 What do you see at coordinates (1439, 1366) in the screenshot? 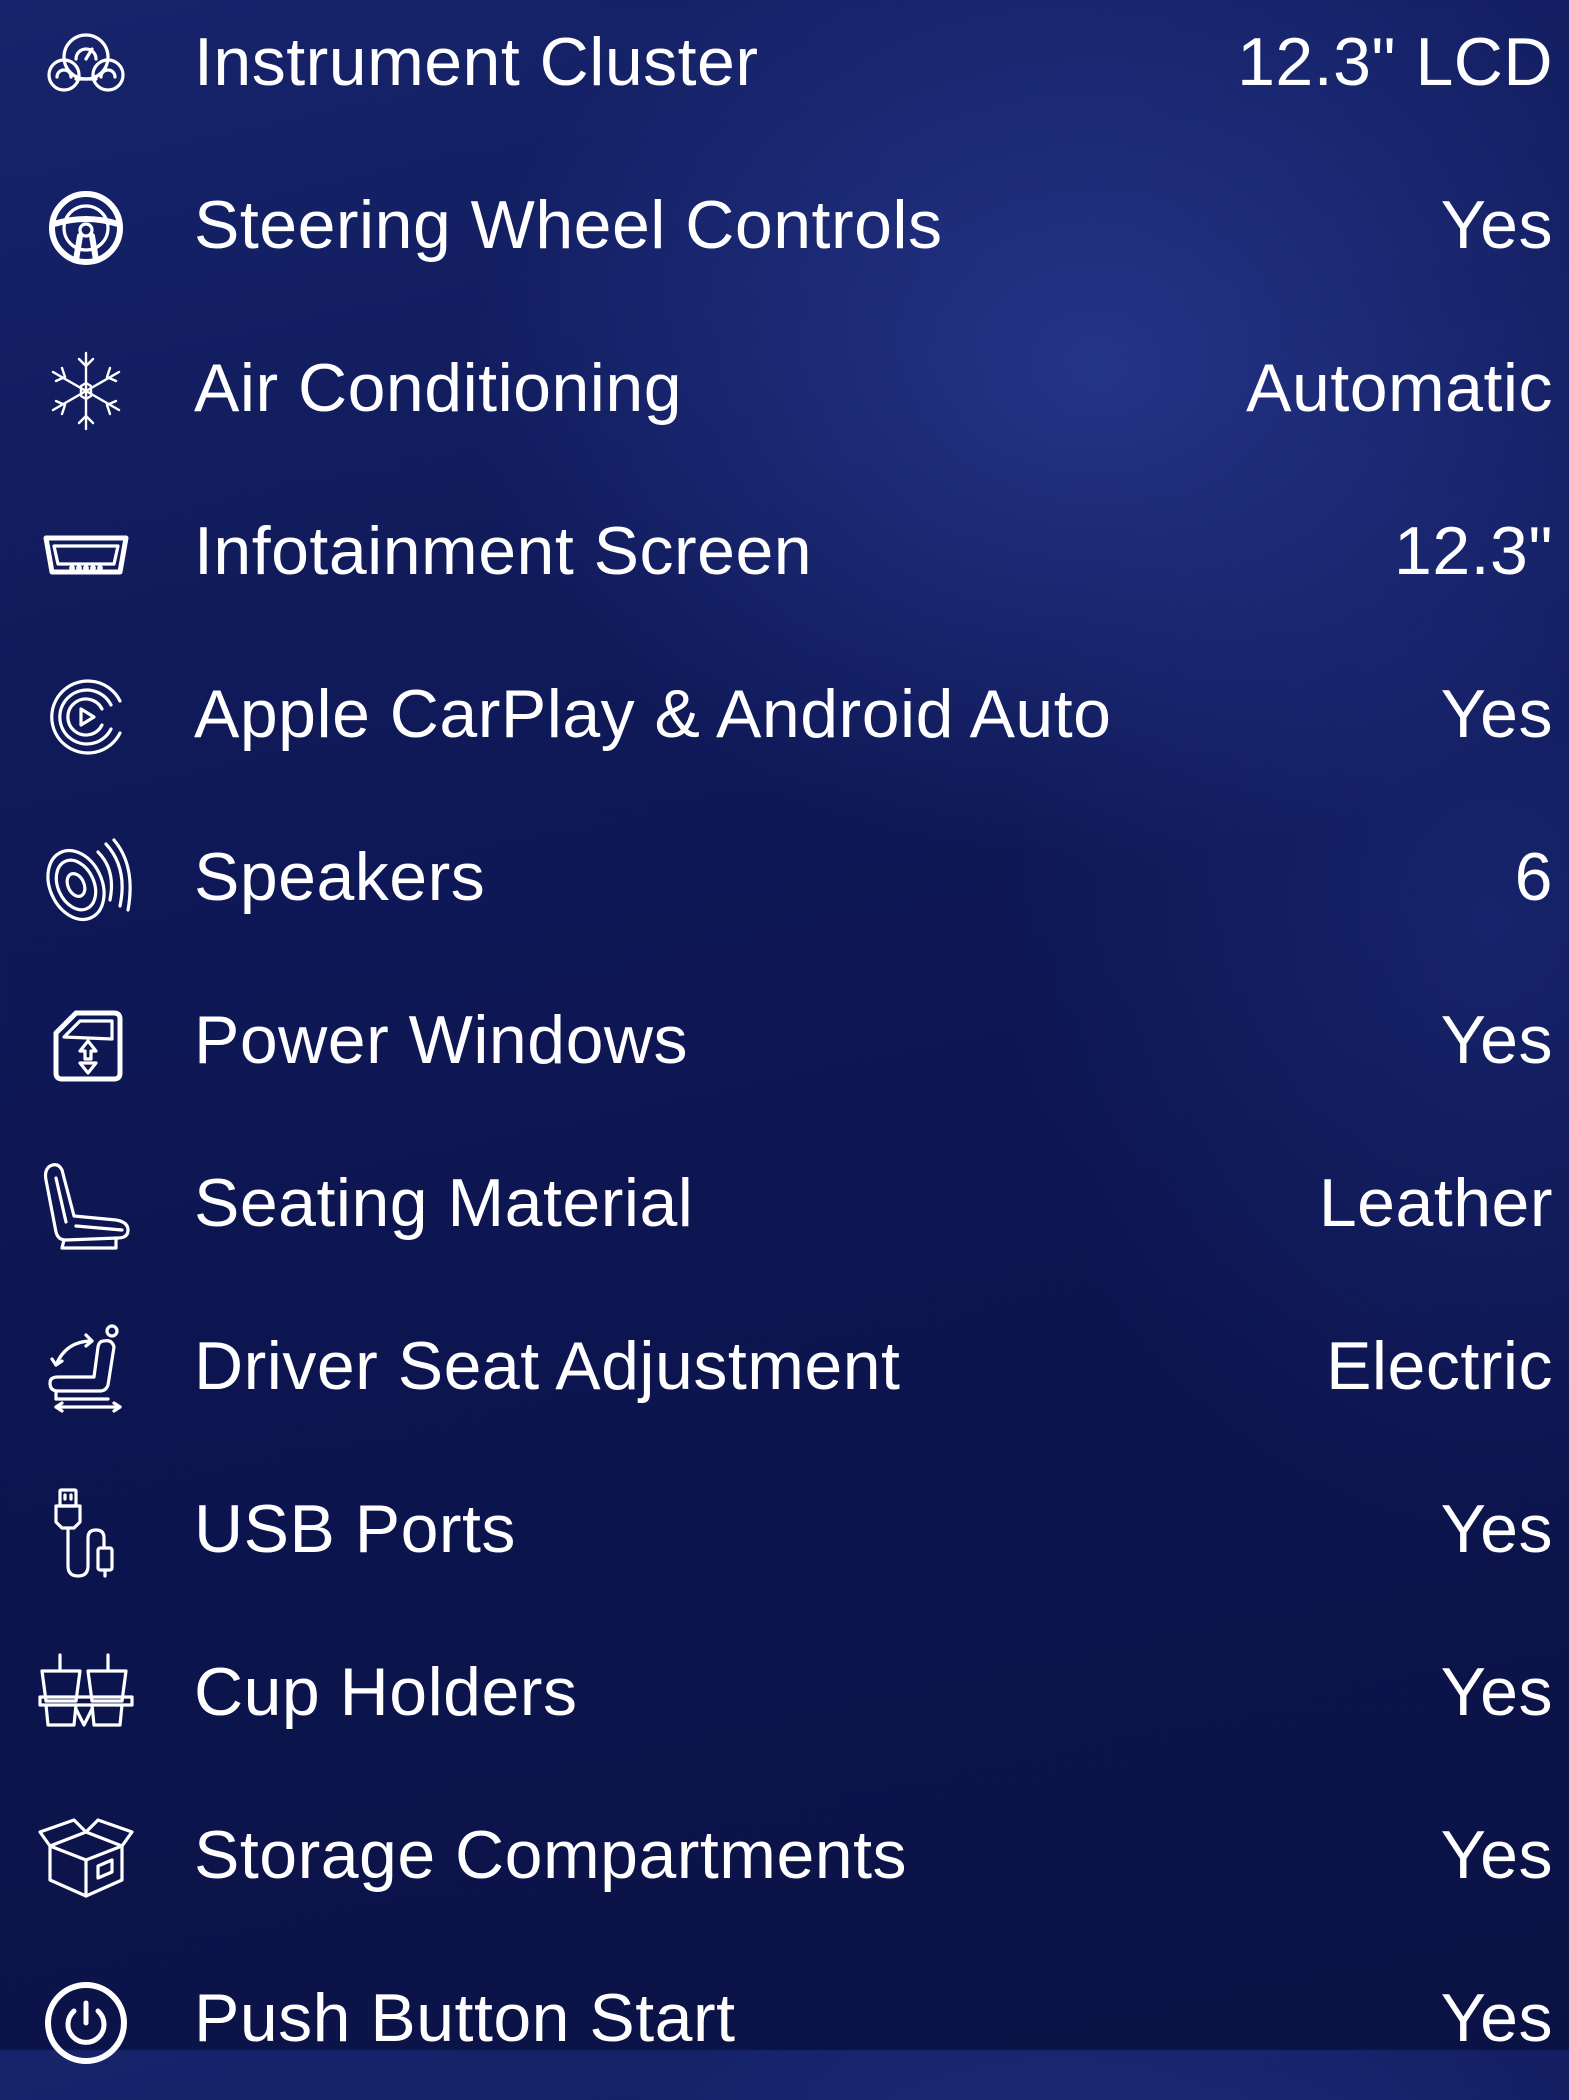
I see `feature-value: Electric` at bounding box center [1439, 1366].